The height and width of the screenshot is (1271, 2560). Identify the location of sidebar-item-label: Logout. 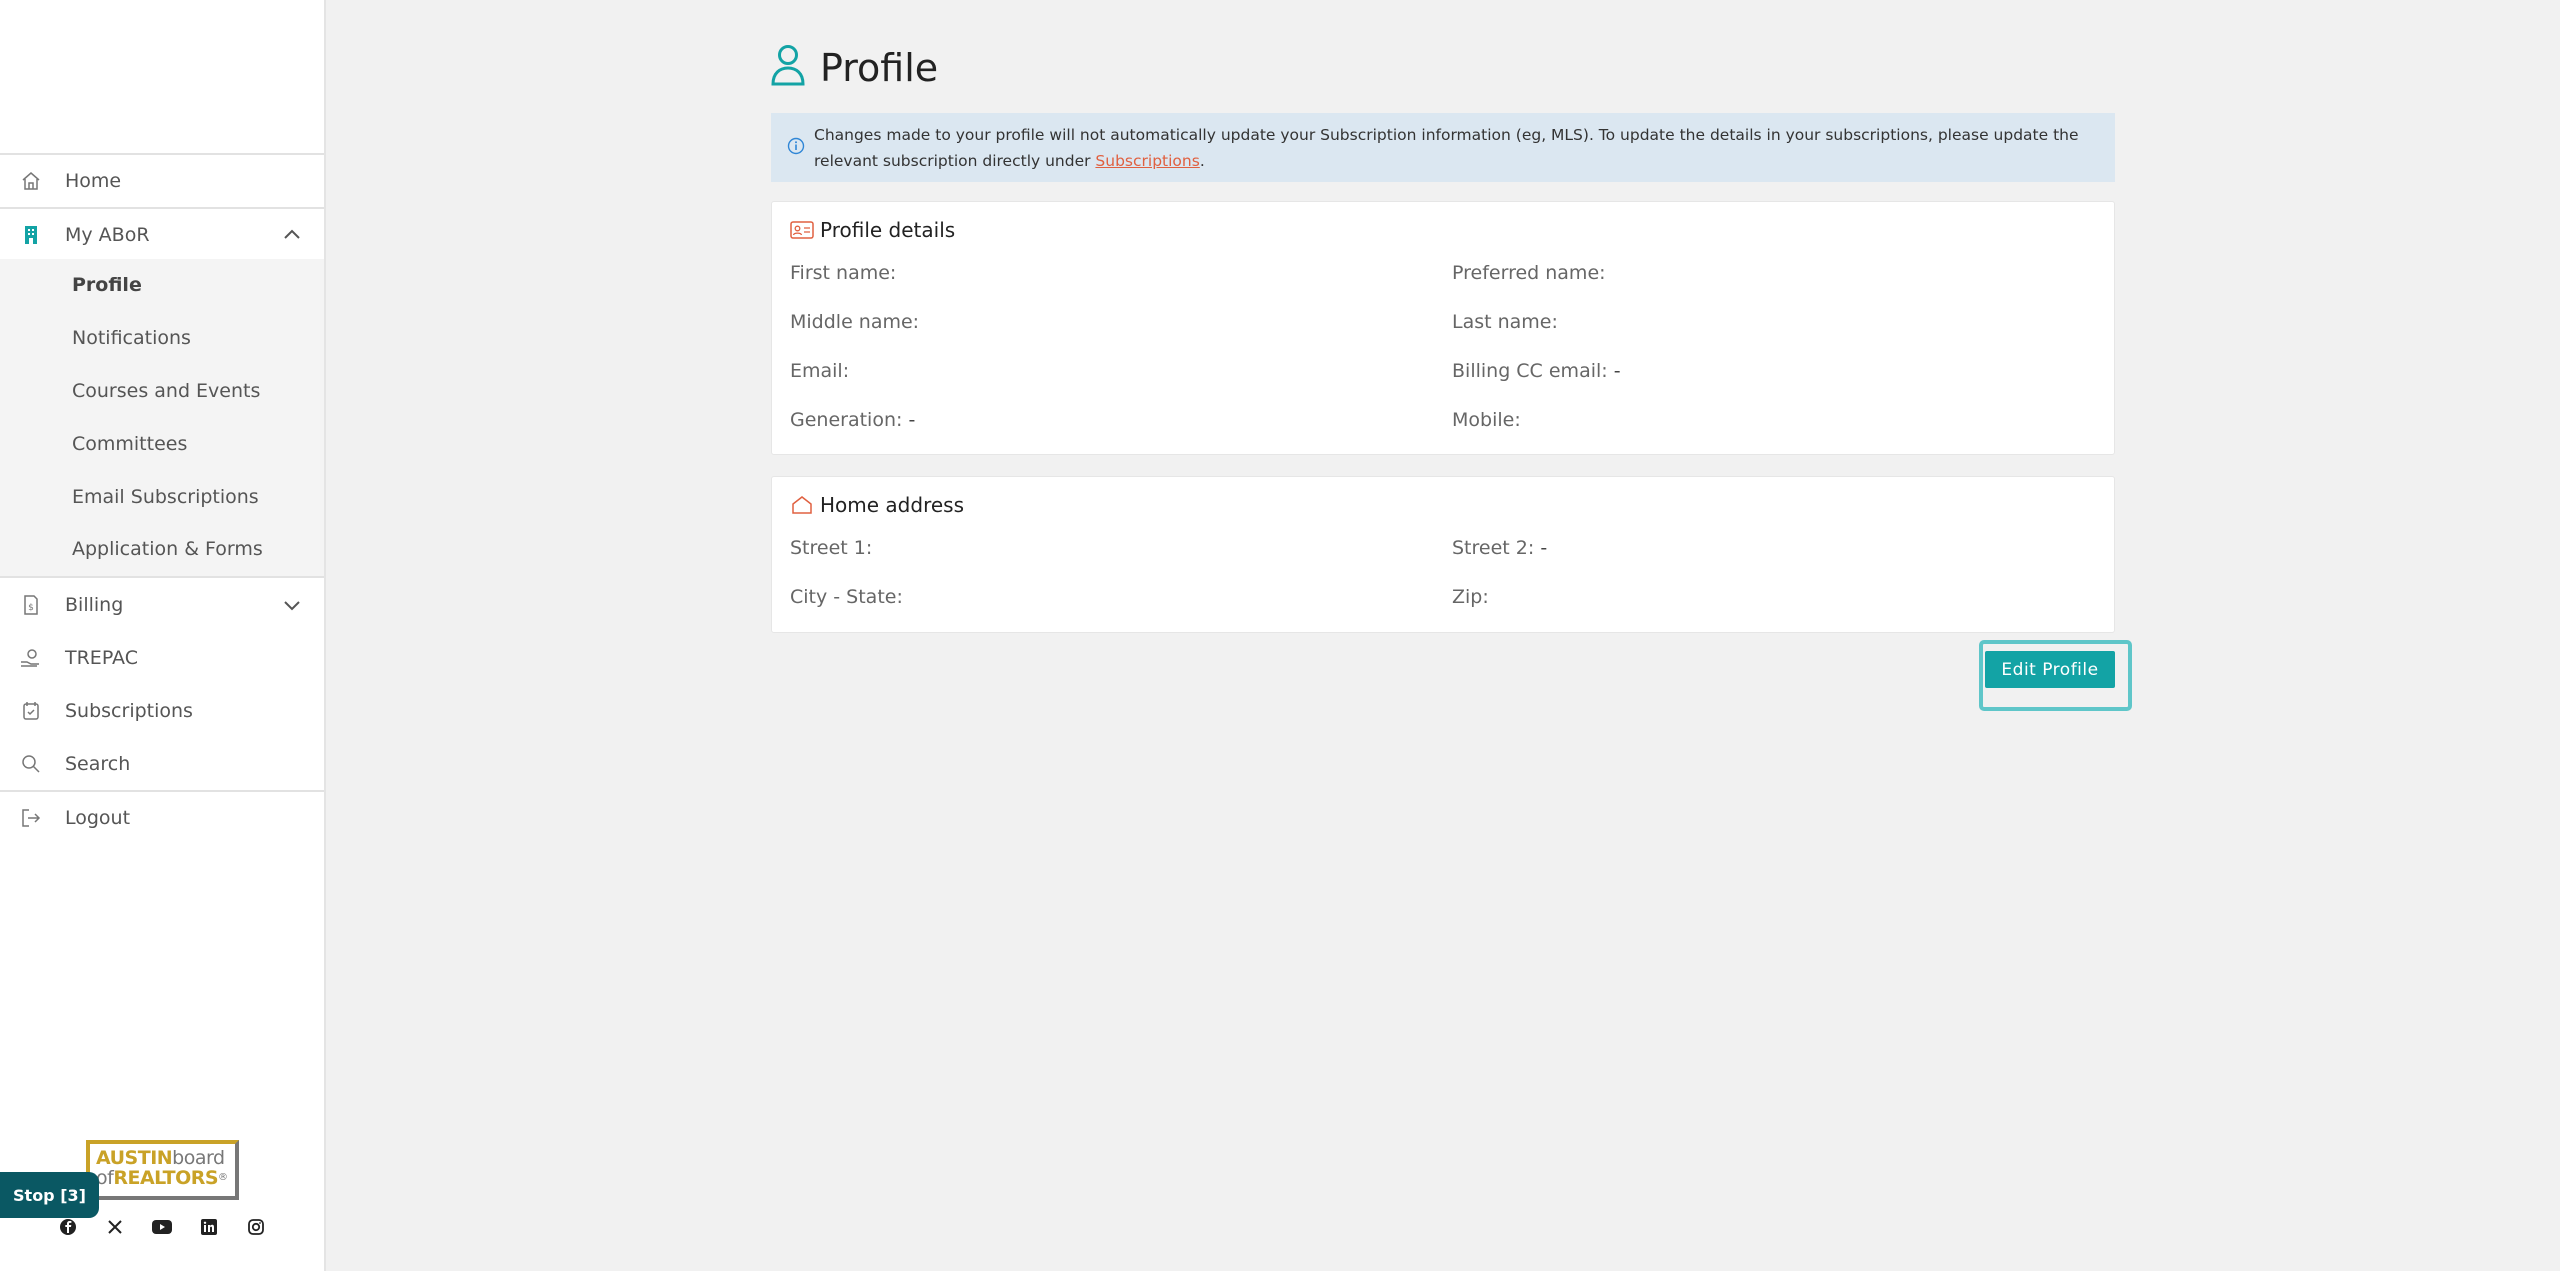
(98, 817).